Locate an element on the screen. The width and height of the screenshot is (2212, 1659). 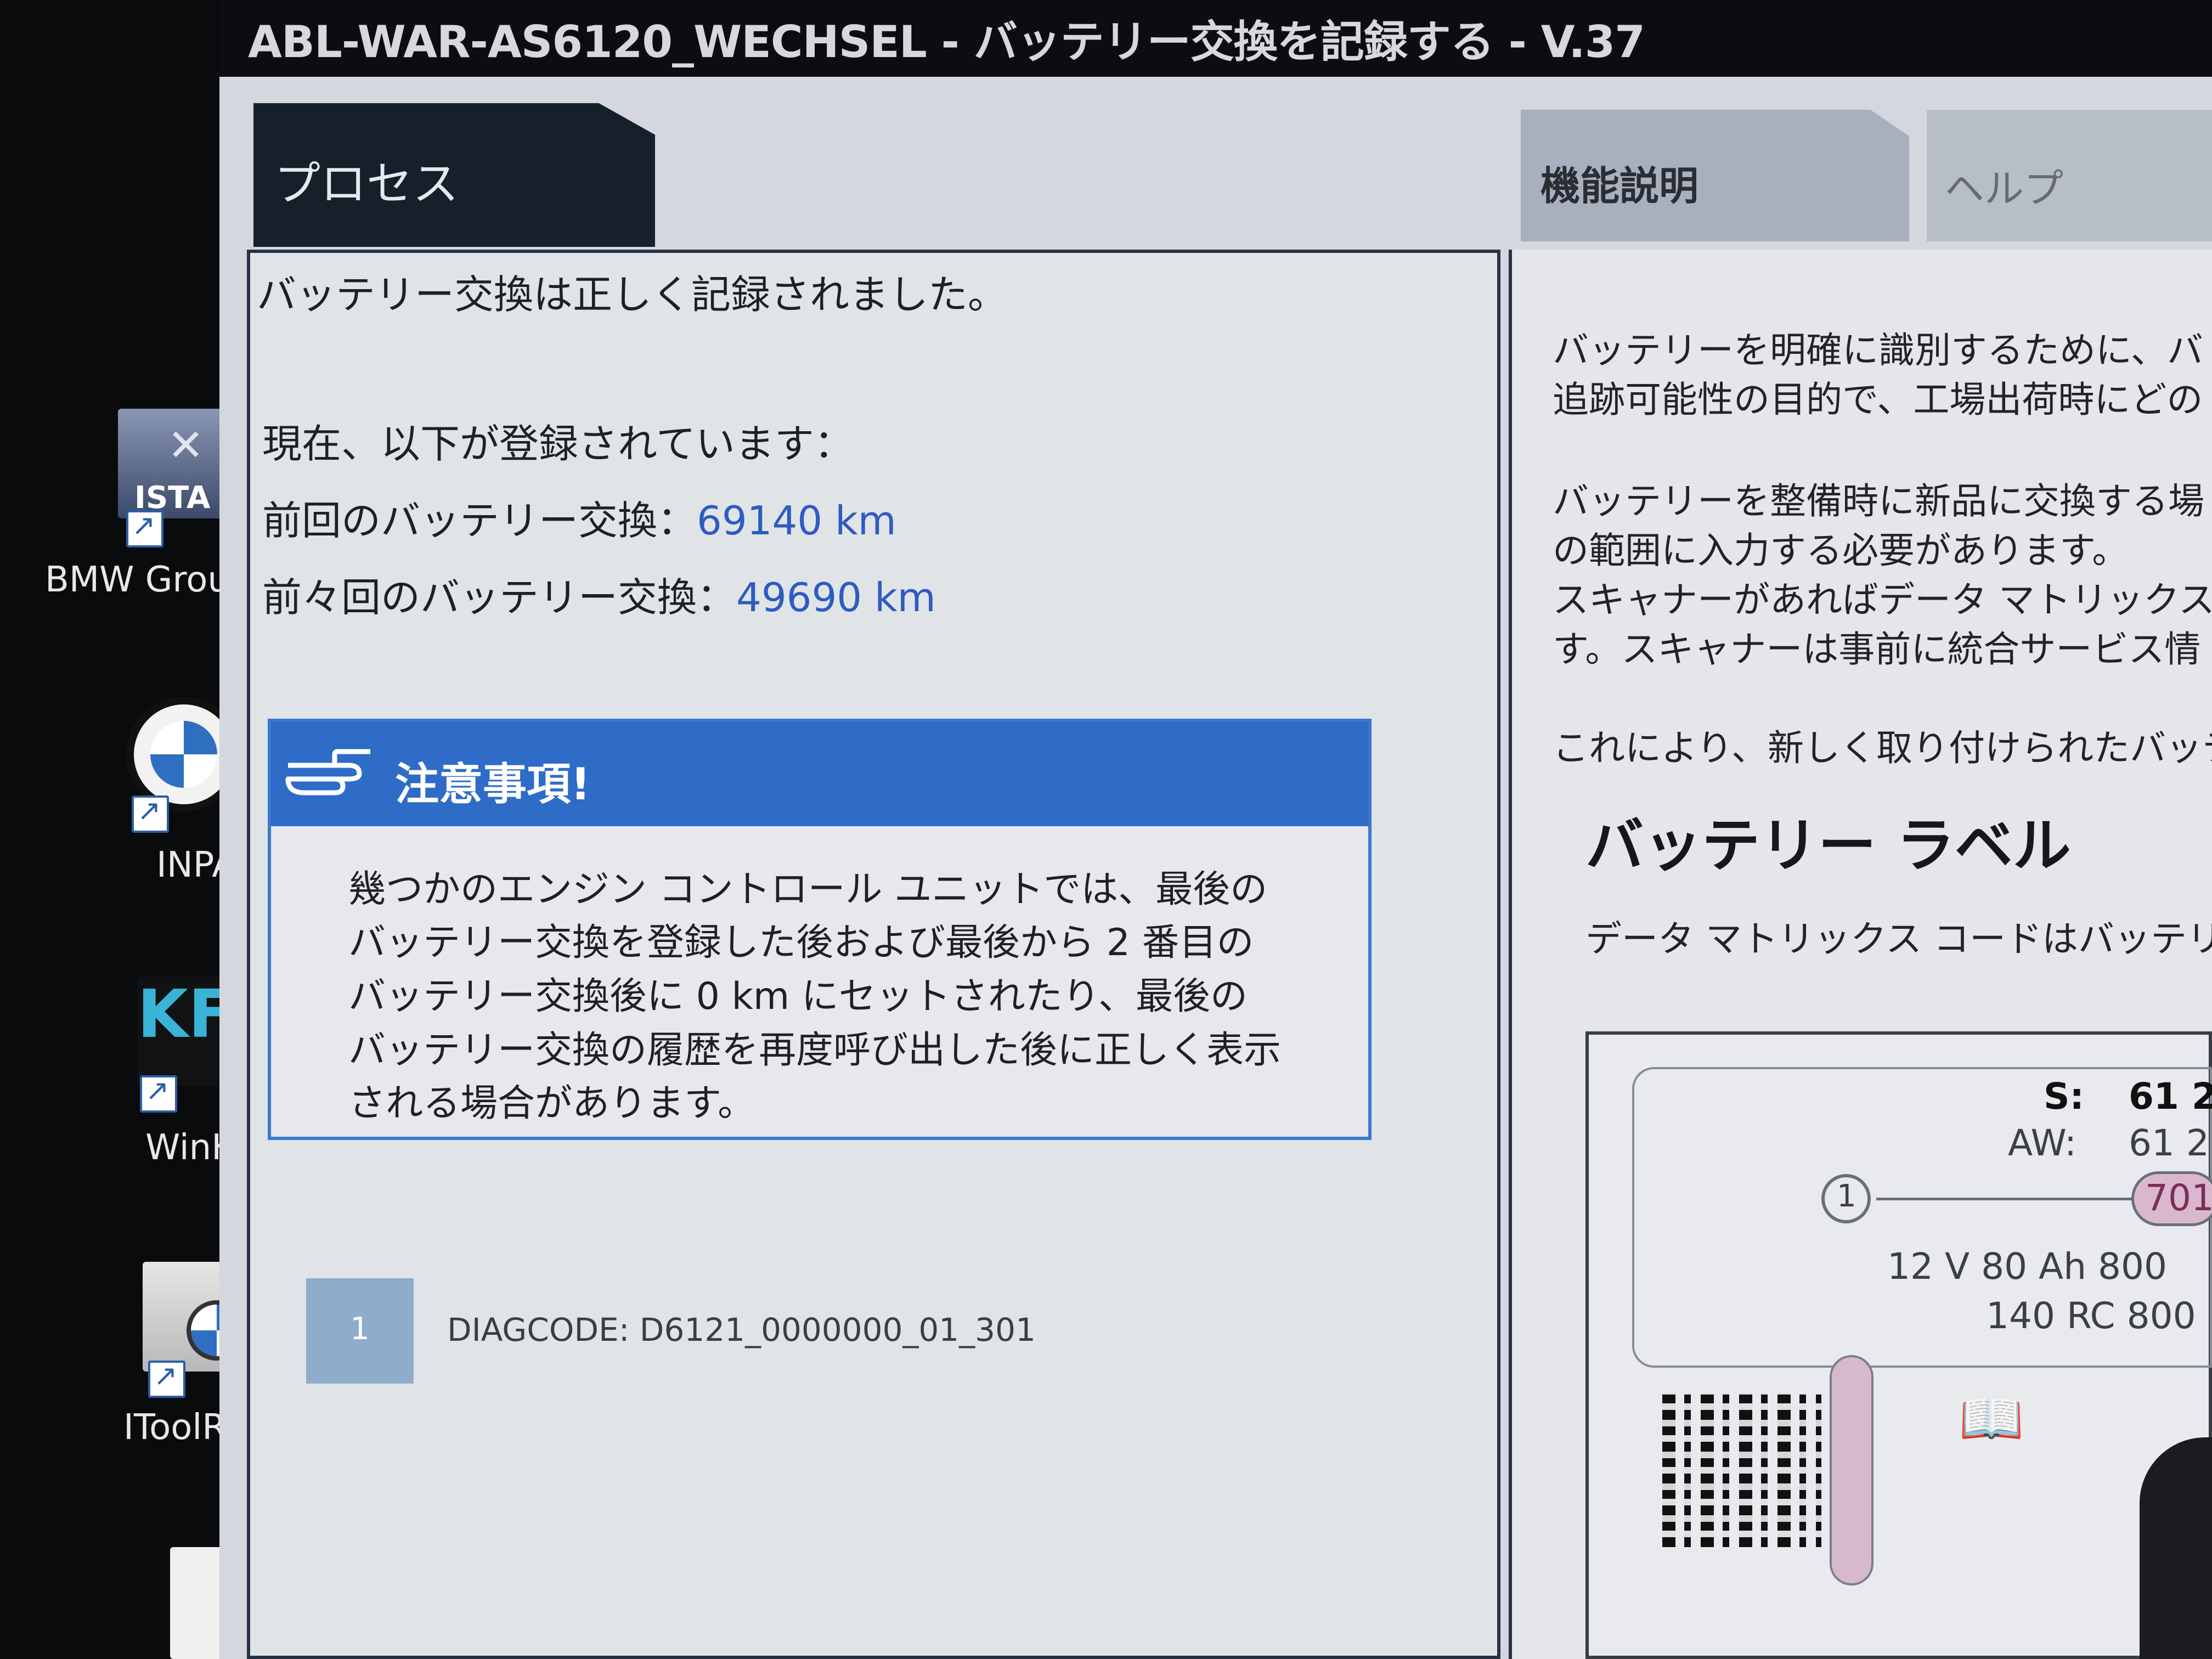
label-spec-line-2: 140 RC 800 is located at coordinates (2091, 1316).